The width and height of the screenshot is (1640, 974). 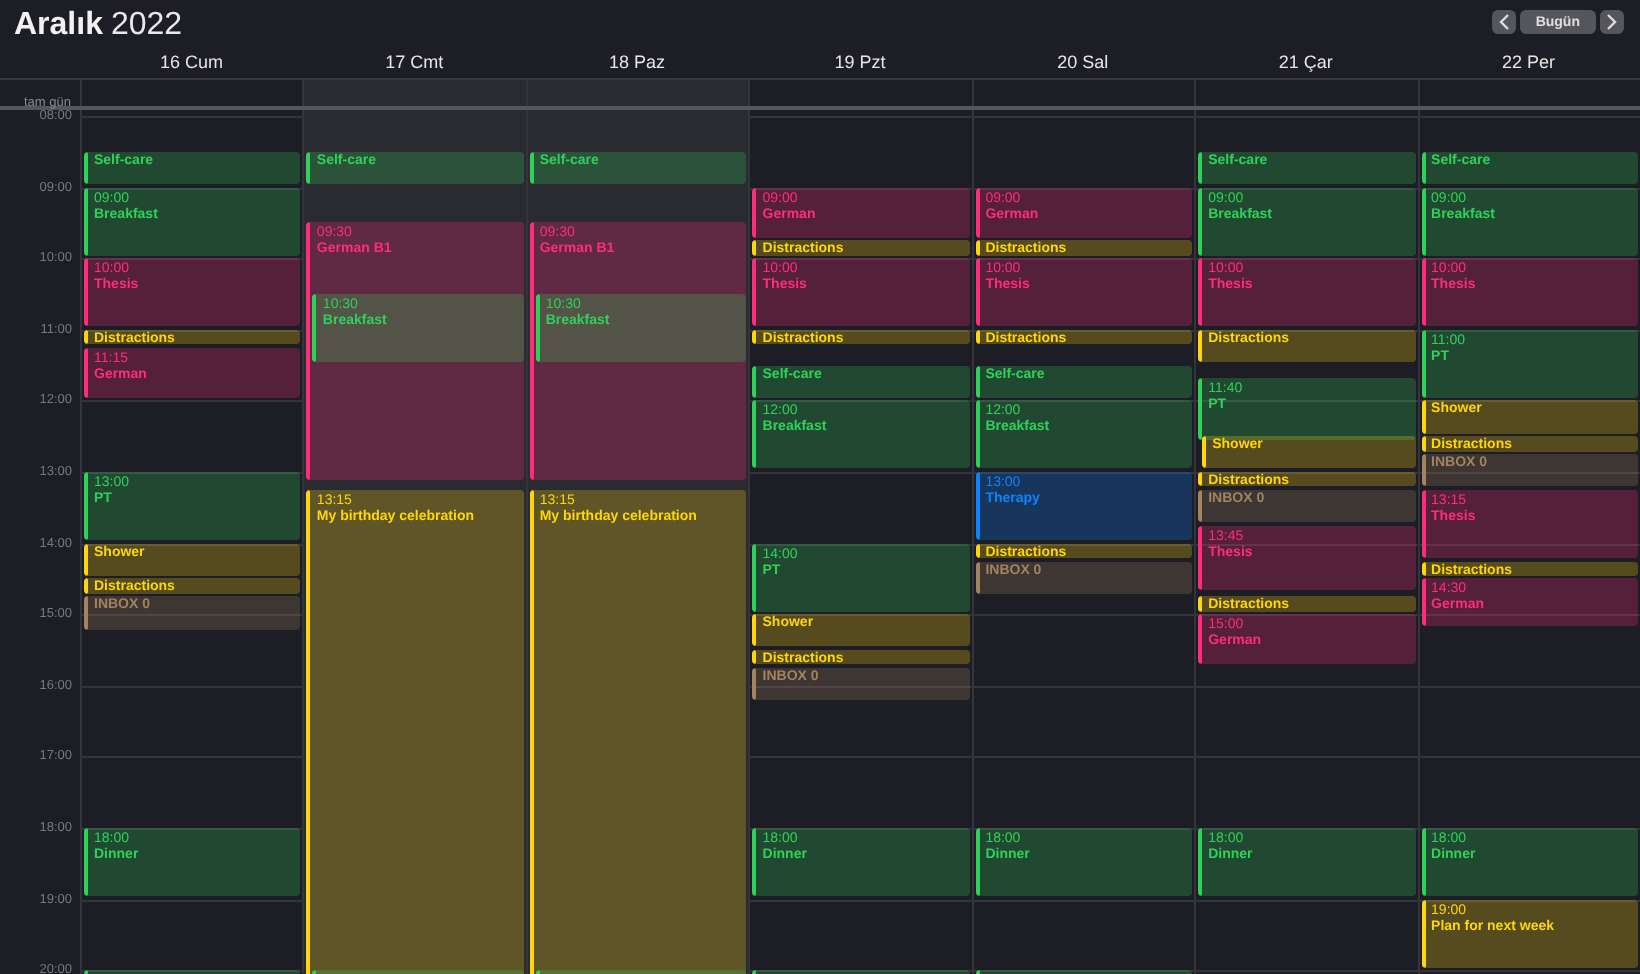 What do you see at coordinates (1528, 61) in the screenshot?
I see `day-header: 22 Per` at bounding box center [1528, 61].